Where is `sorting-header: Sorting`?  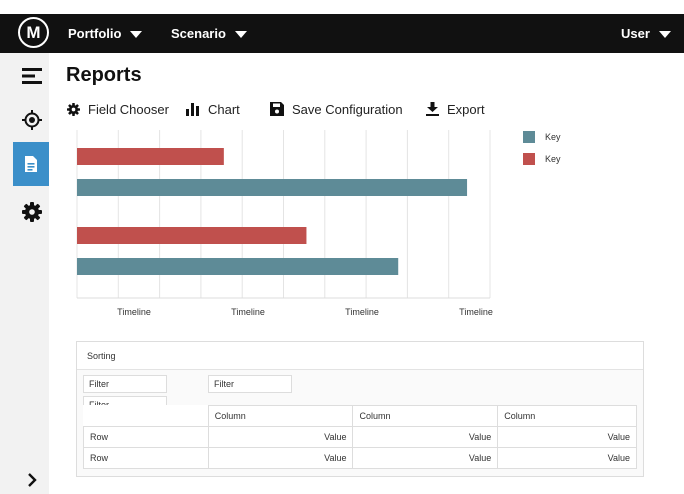 sorting-header: Sorting is located at coordinates (360, 356).